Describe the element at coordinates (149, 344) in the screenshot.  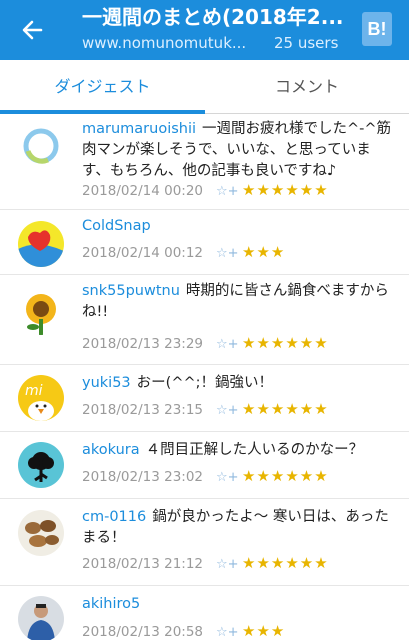
I see `comment-date: 2018/02/13 23:29` at that location.